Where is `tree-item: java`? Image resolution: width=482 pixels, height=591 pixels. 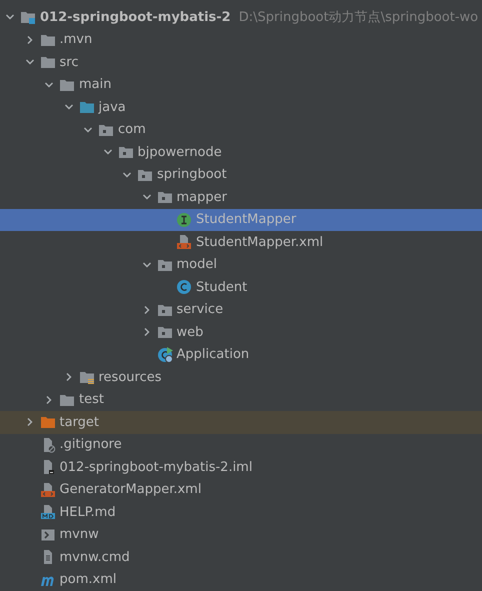 tree-item: java is located at coordinates (241, 107).